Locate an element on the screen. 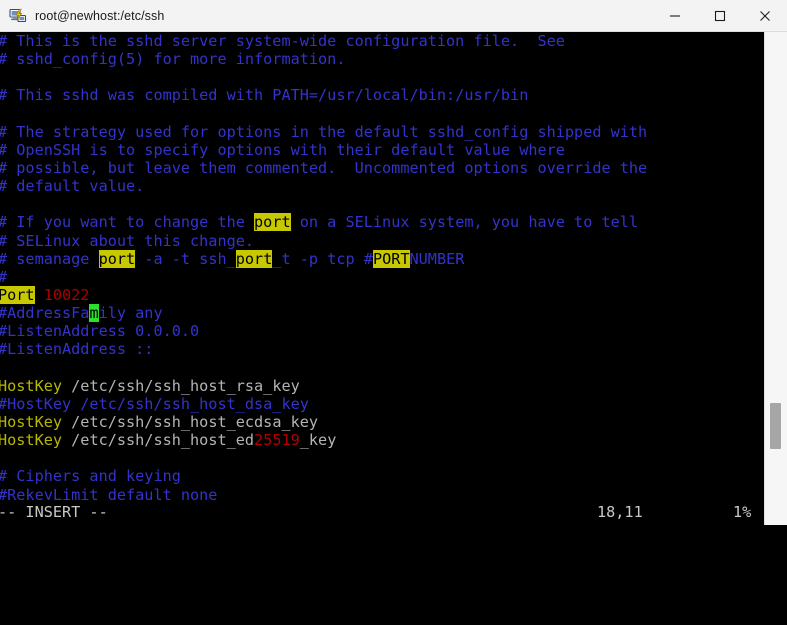  editor-text: _key is located at coordinates (318, 440).